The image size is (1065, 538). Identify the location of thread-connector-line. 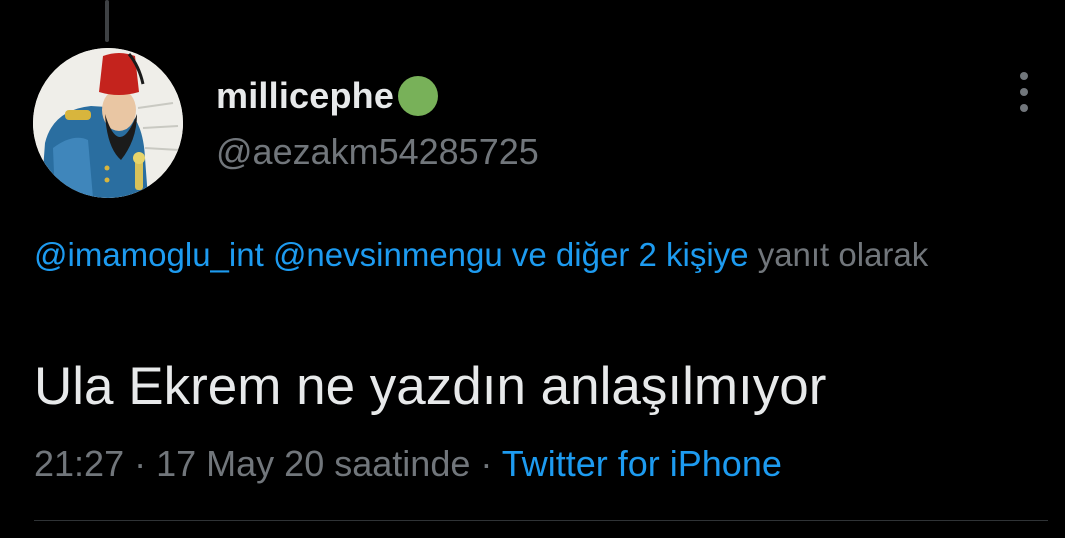
(107, 21).